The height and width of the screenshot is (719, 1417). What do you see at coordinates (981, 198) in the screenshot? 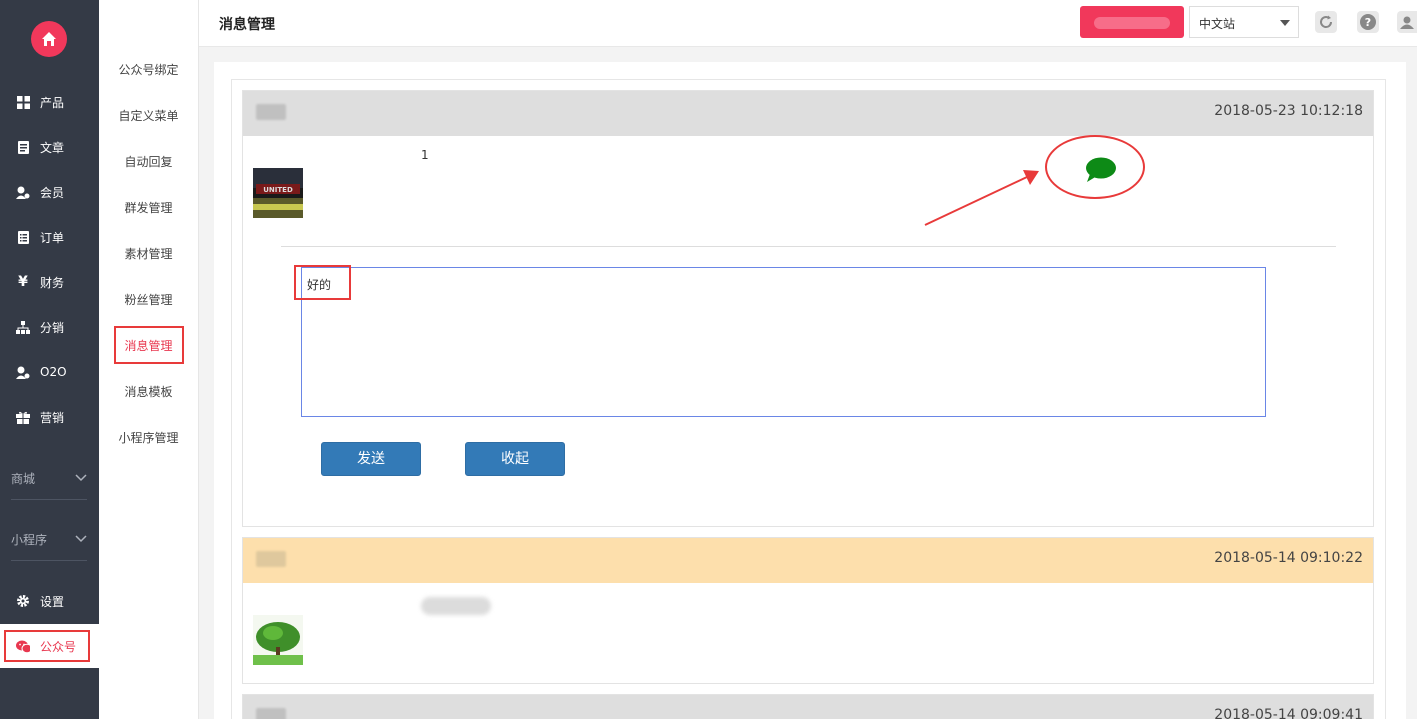
I see `annotation-arrow` at bounding box center [981, 198].